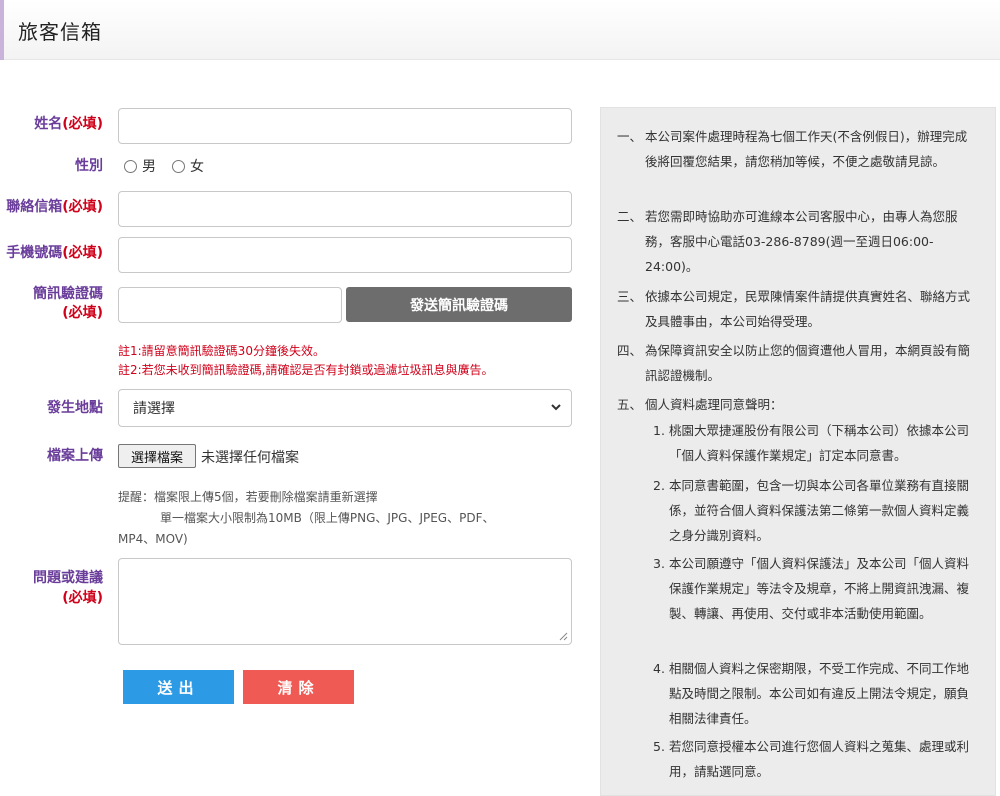 The image size is (1000, 796). What do you see at coordinates (54, 207) in the screenshot?
I see `email-label: 聯絡信箱(必填)` at bounding box center [54, 207].